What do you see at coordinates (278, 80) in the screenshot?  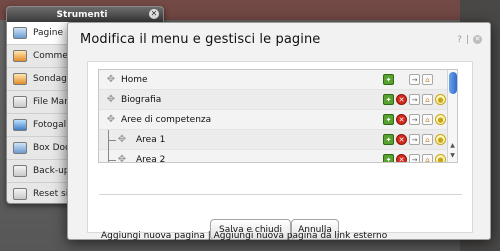 I see `page-row-home: ✥ Home ✦ → ⌂` at bounding box center [278, 80].